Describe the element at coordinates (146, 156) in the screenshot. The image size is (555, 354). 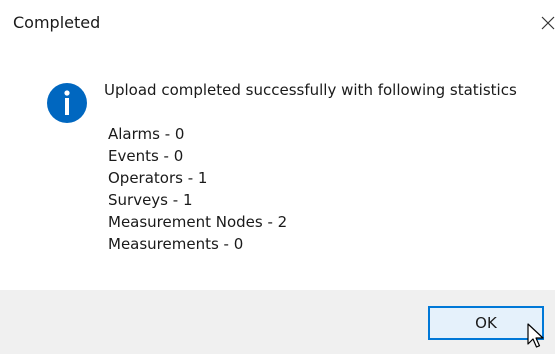
I see `stat-events: Events - 0` at that location.